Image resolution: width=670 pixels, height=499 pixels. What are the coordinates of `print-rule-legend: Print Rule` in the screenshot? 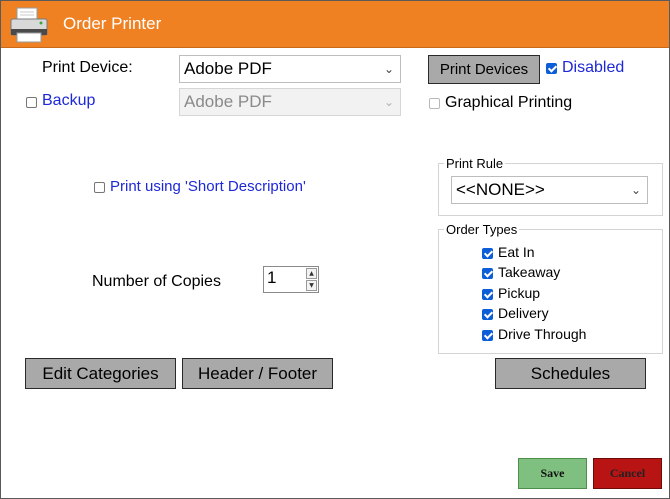 It's located at (475, 163).